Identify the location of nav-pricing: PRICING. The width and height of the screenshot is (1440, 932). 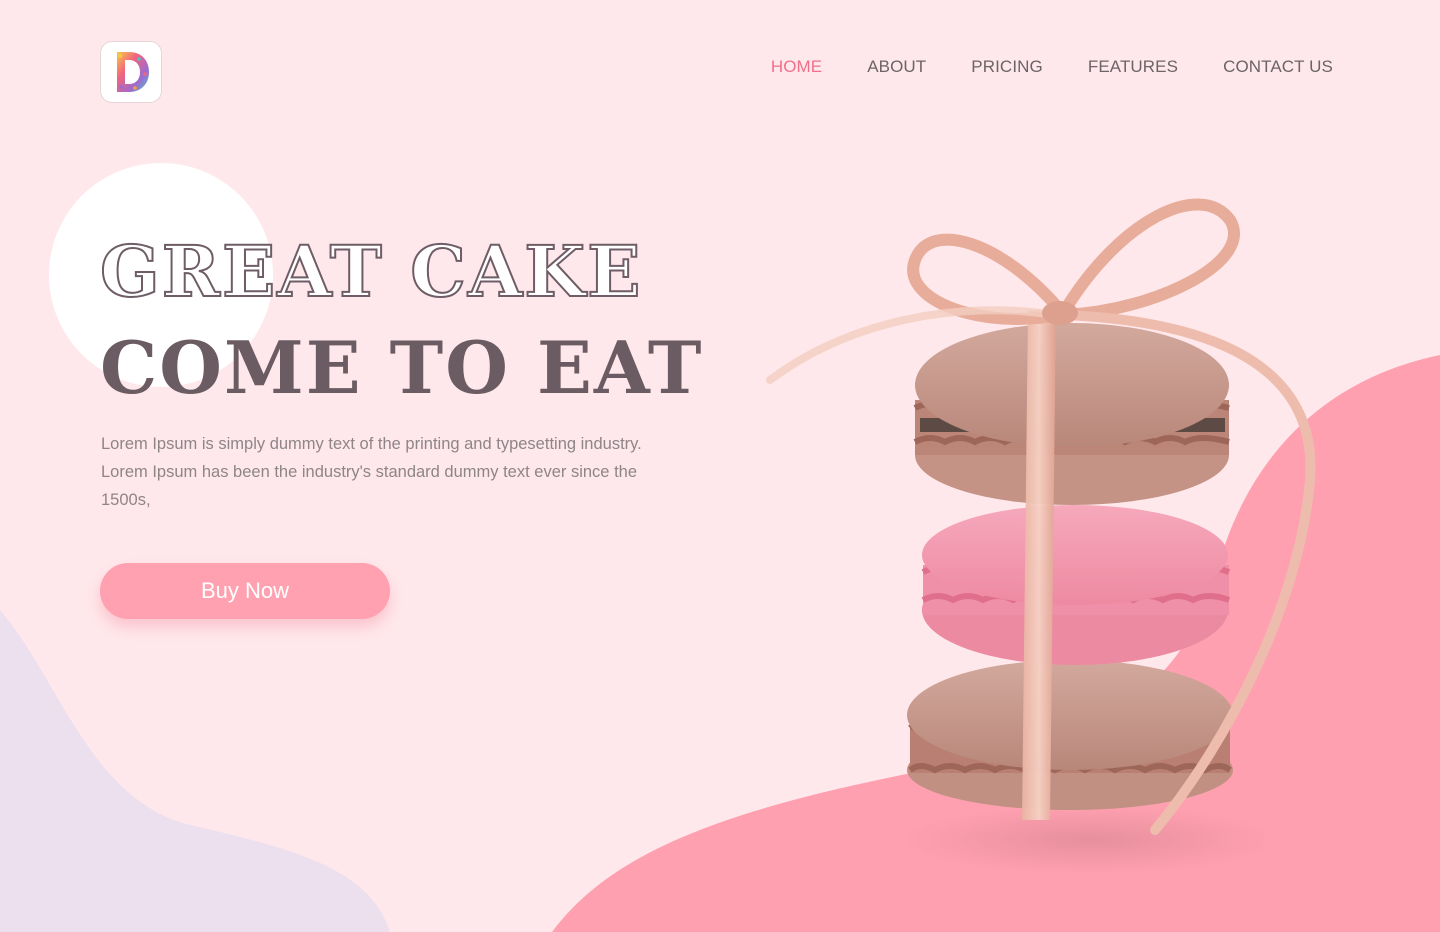
(1007, 67).